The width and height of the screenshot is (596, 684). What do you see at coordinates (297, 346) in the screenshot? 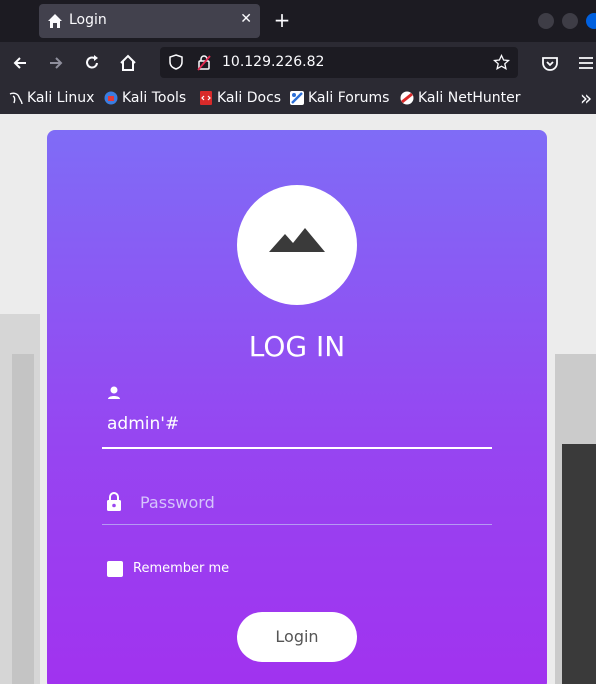
I see `login-title: LOG IN` at bounding box center [297, 346].